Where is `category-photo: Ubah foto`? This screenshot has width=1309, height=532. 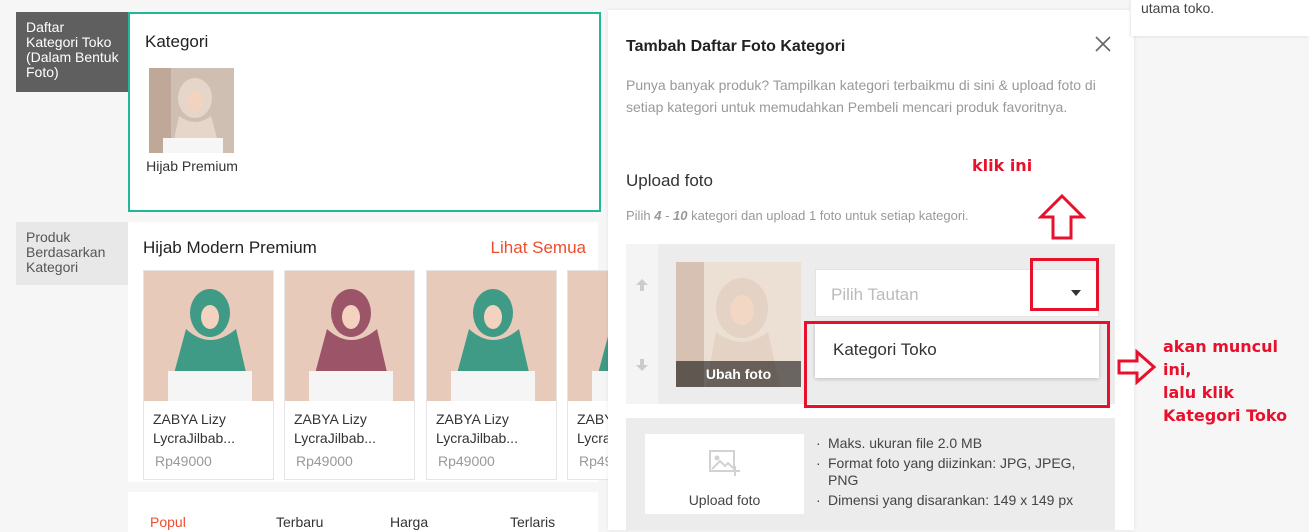 category-photo: Ubah foto is located at coordinates (738, 324).